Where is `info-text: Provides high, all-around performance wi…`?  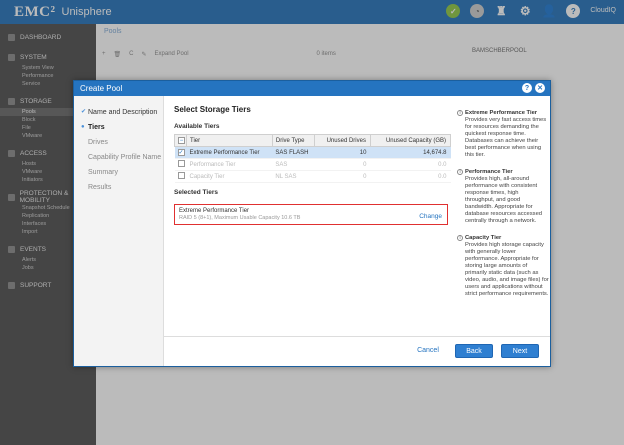
info-text: Provides high, all-around performance wi… is located at coordinates (504, 200).